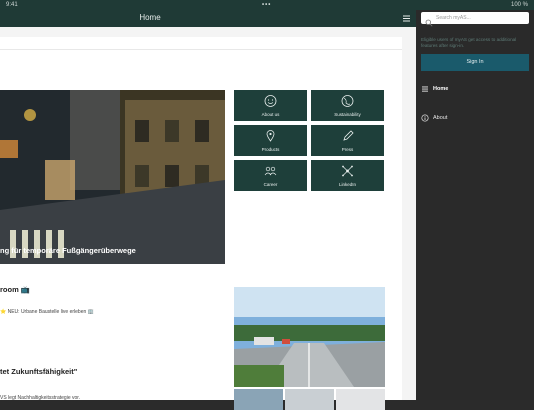  I want to click on hero-caption: ng für temporäre Fußgängerüberwege, so click(68, 250).